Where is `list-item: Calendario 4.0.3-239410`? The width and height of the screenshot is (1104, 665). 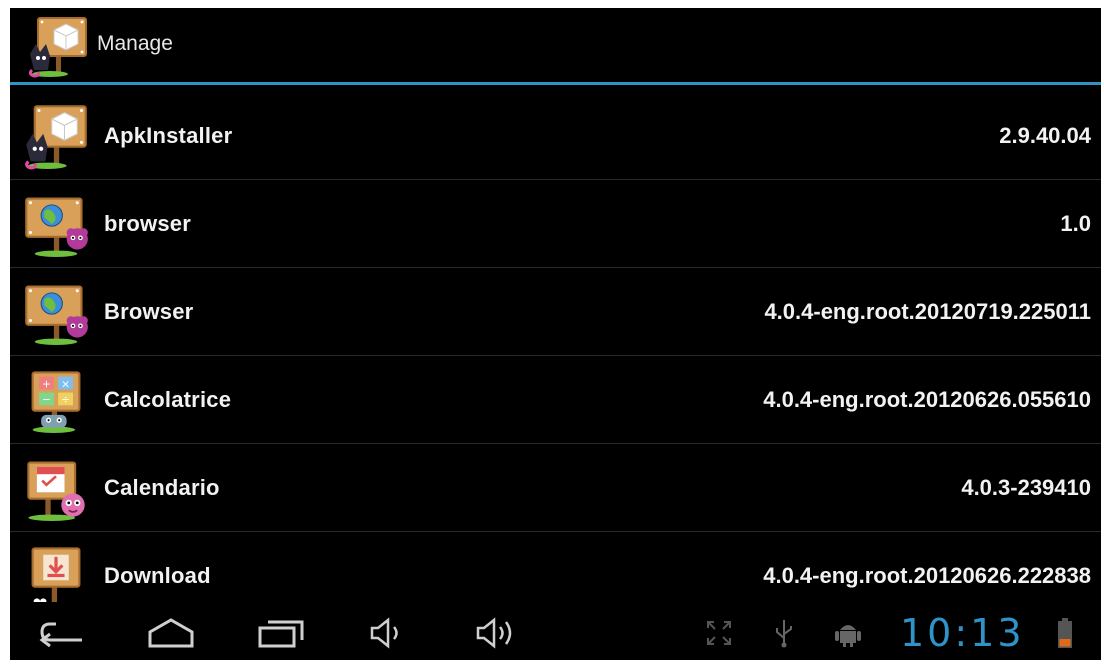
list-item: Calendario 4.0.3-239410 is located at coordinates (555, 488).